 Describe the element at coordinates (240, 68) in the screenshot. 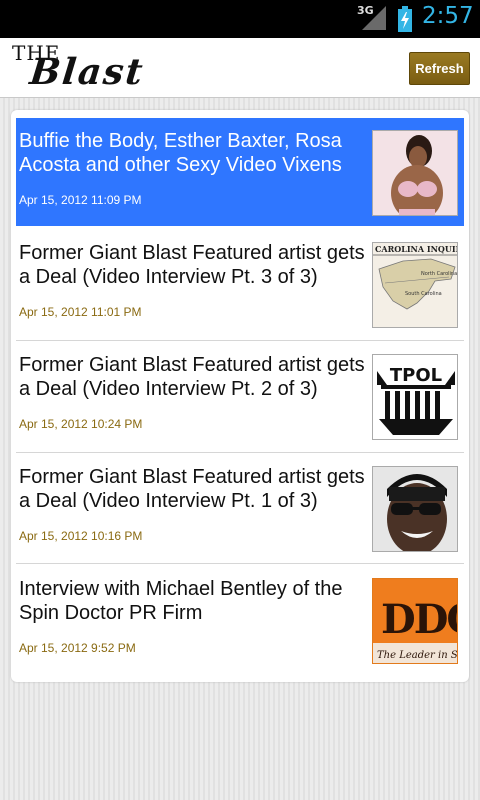

I see `app-header: THE Blast Refresh` at that location.